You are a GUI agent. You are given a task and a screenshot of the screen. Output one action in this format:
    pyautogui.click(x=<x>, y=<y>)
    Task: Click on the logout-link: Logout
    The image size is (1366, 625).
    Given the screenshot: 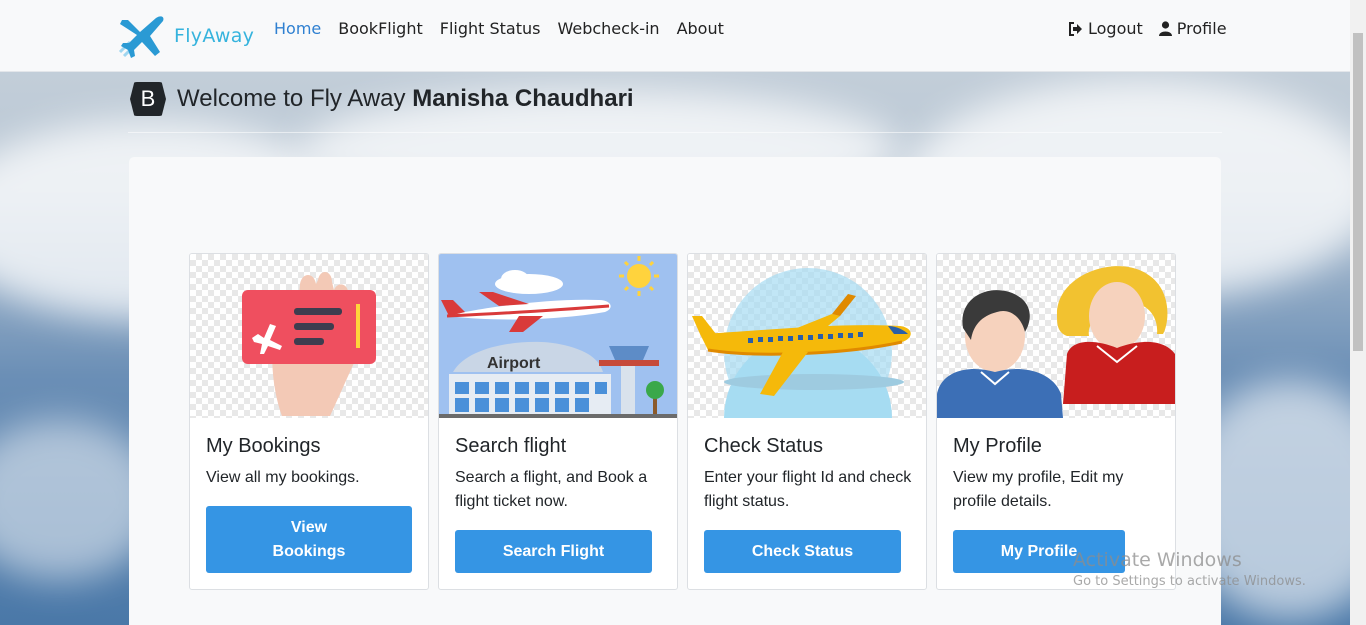 What is the action you would take?
    pyautogui.click(x=1105, y=28)
    